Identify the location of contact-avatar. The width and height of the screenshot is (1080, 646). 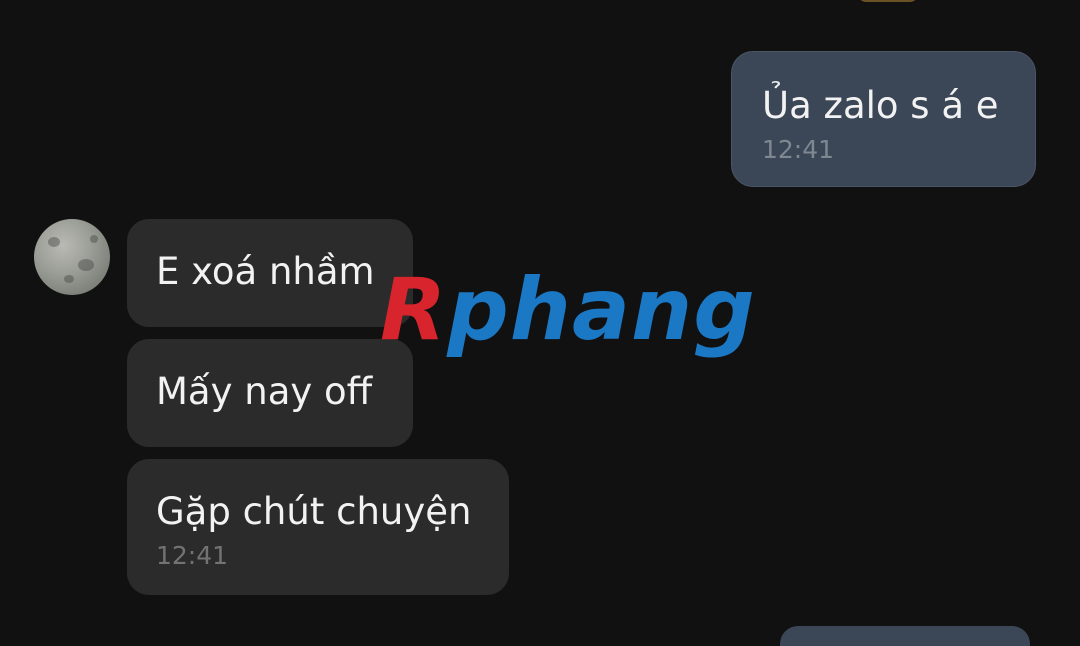
(72, 257).